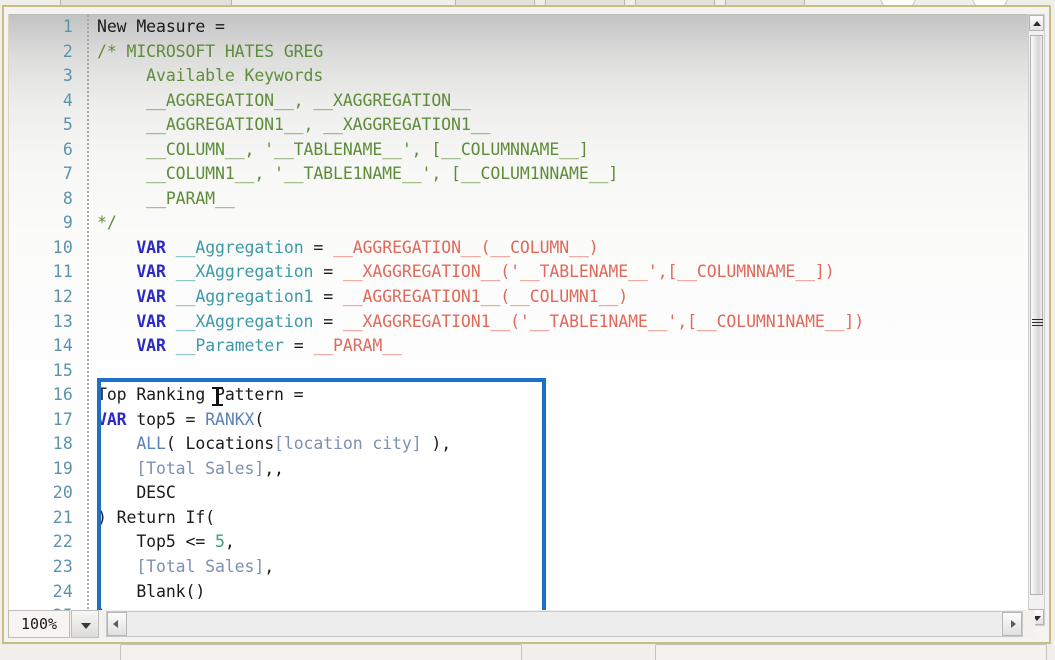  Describe the element at coordinates (274, 468) in the screenshot. I see `code-token-plain: ,,` at that location.